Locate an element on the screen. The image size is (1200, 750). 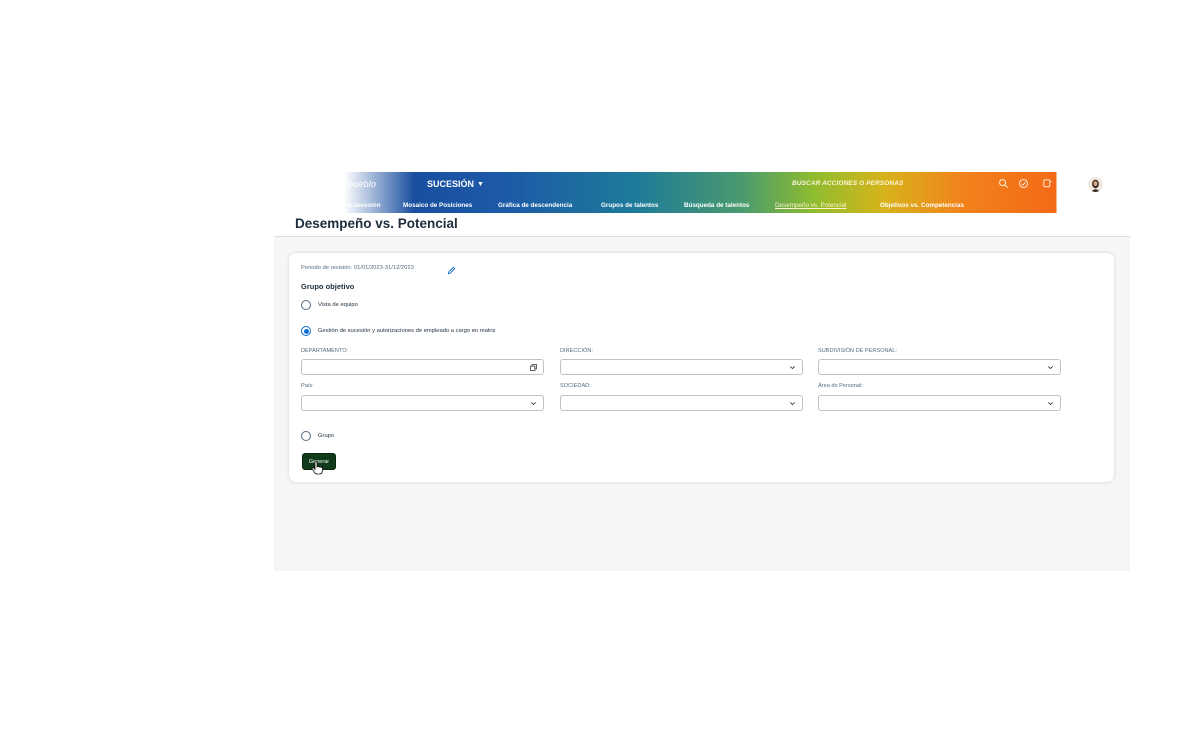
radio-button-selected is located at coordinates (306, 331).